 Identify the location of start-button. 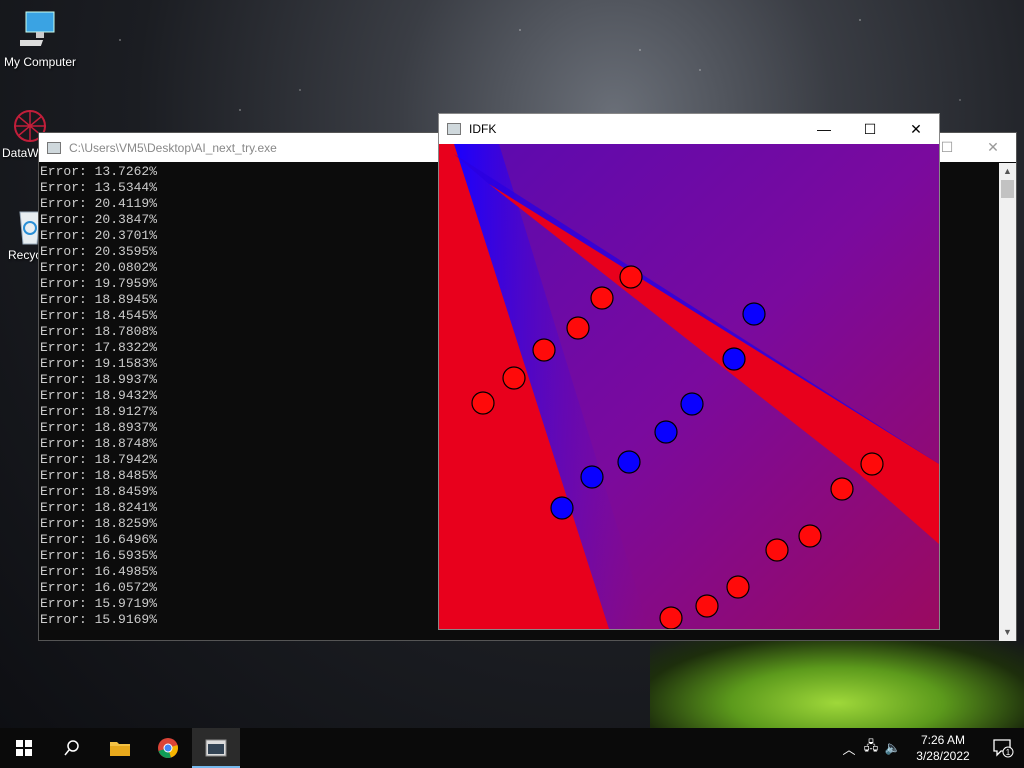
(24, 748).